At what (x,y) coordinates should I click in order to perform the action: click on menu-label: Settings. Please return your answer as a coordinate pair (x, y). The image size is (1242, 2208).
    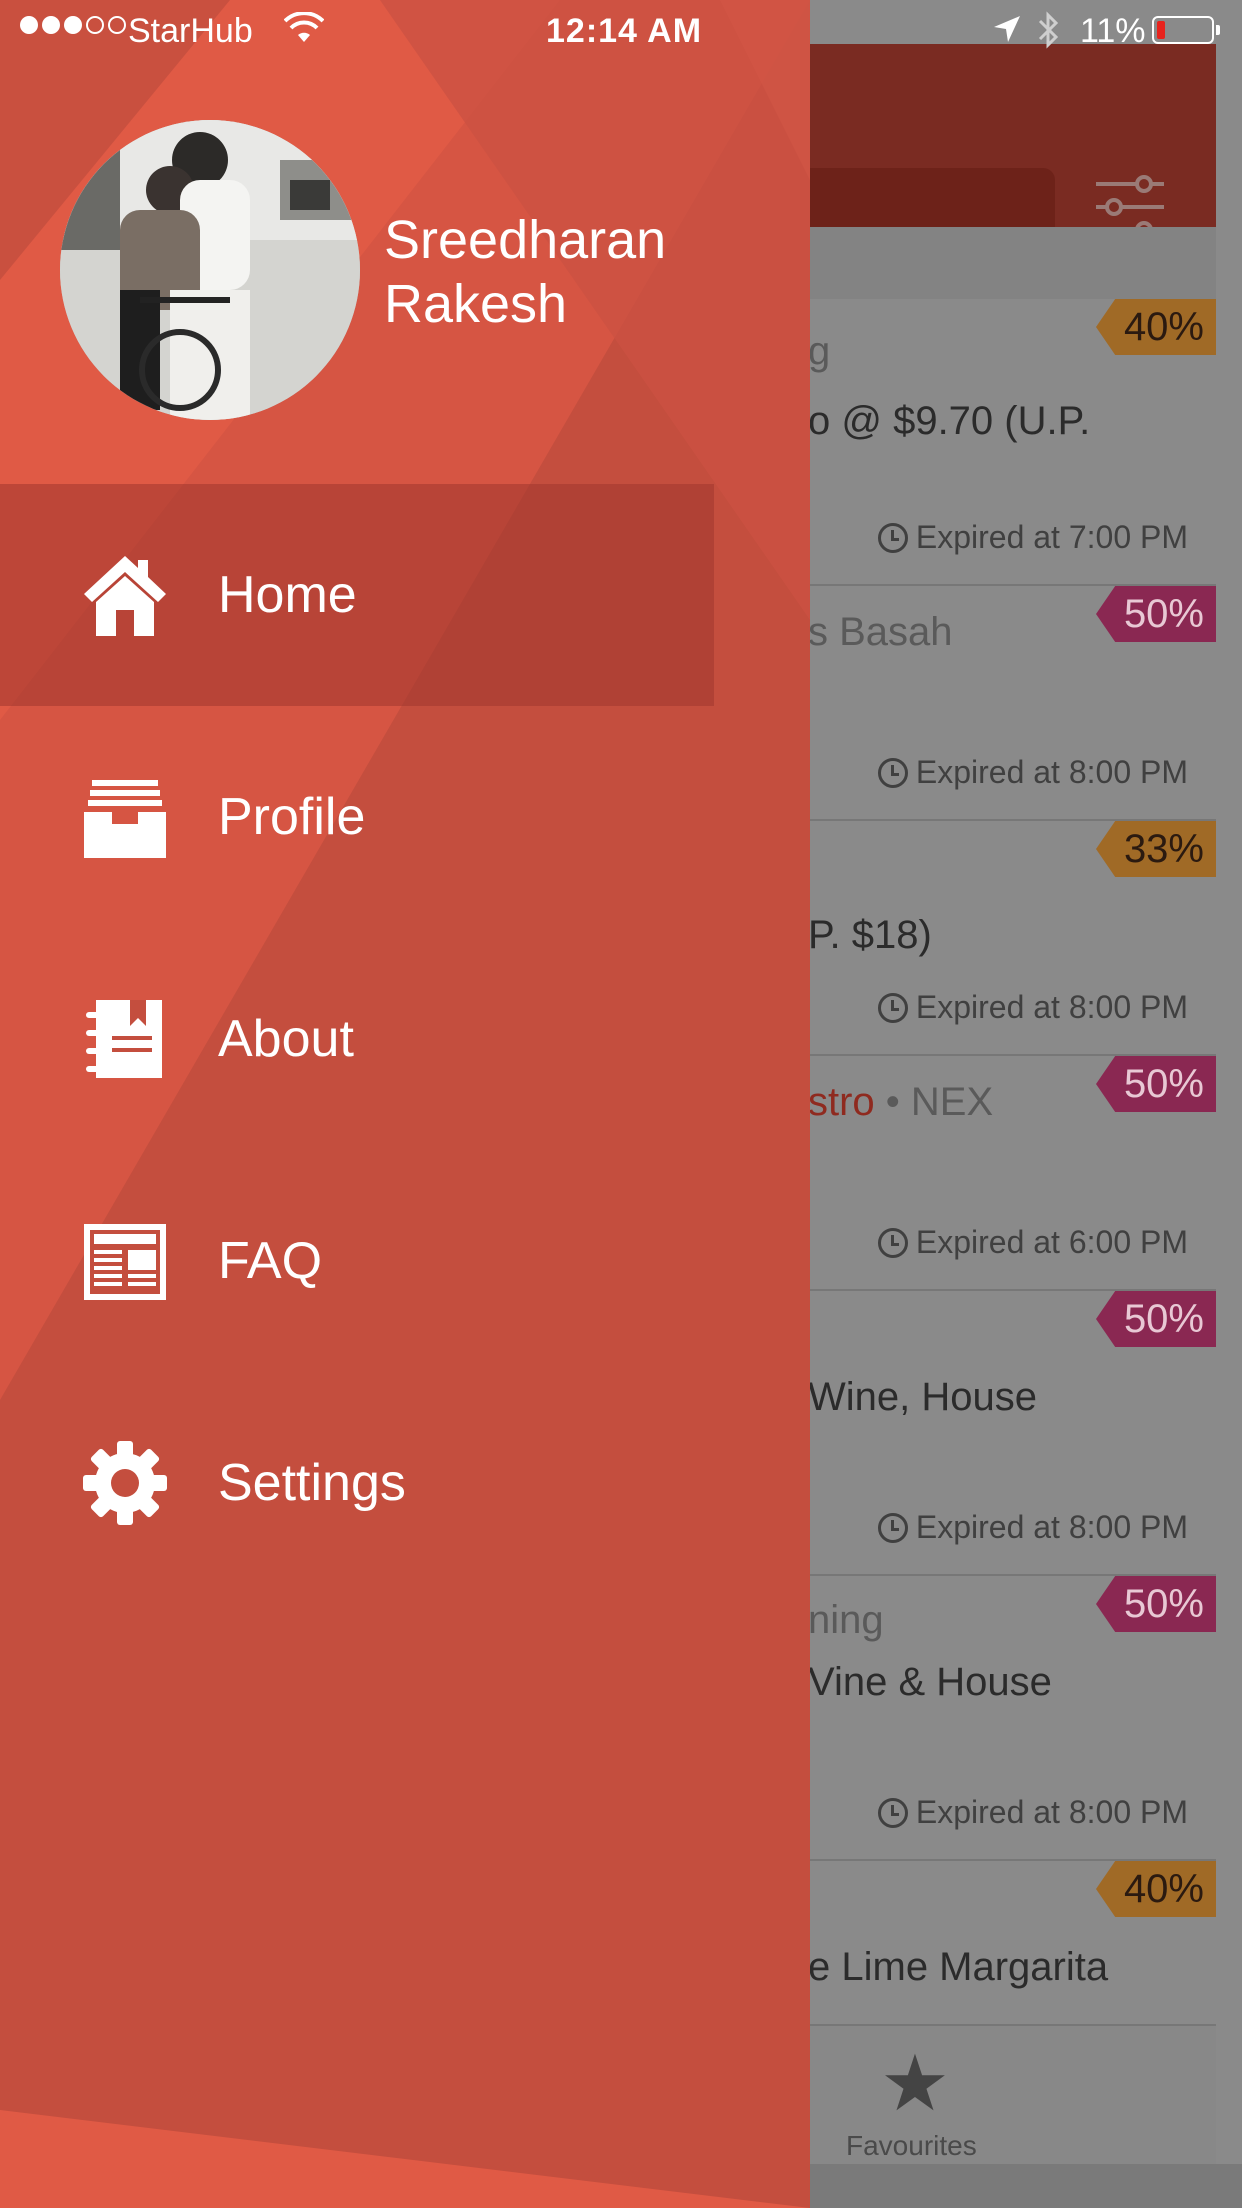
    Looking at the image, I should click on (312, 1483).